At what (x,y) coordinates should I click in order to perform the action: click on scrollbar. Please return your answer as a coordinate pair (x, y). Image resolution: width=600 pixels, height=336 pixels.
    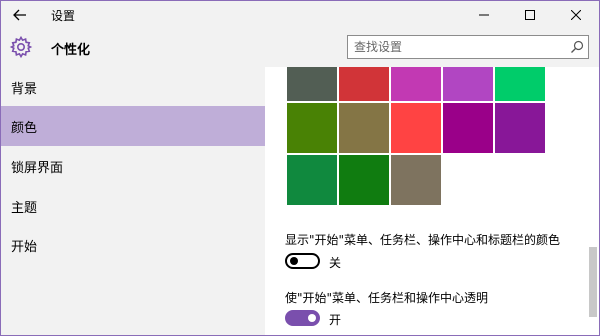
    Looking at the image, I should click on (593, 282).